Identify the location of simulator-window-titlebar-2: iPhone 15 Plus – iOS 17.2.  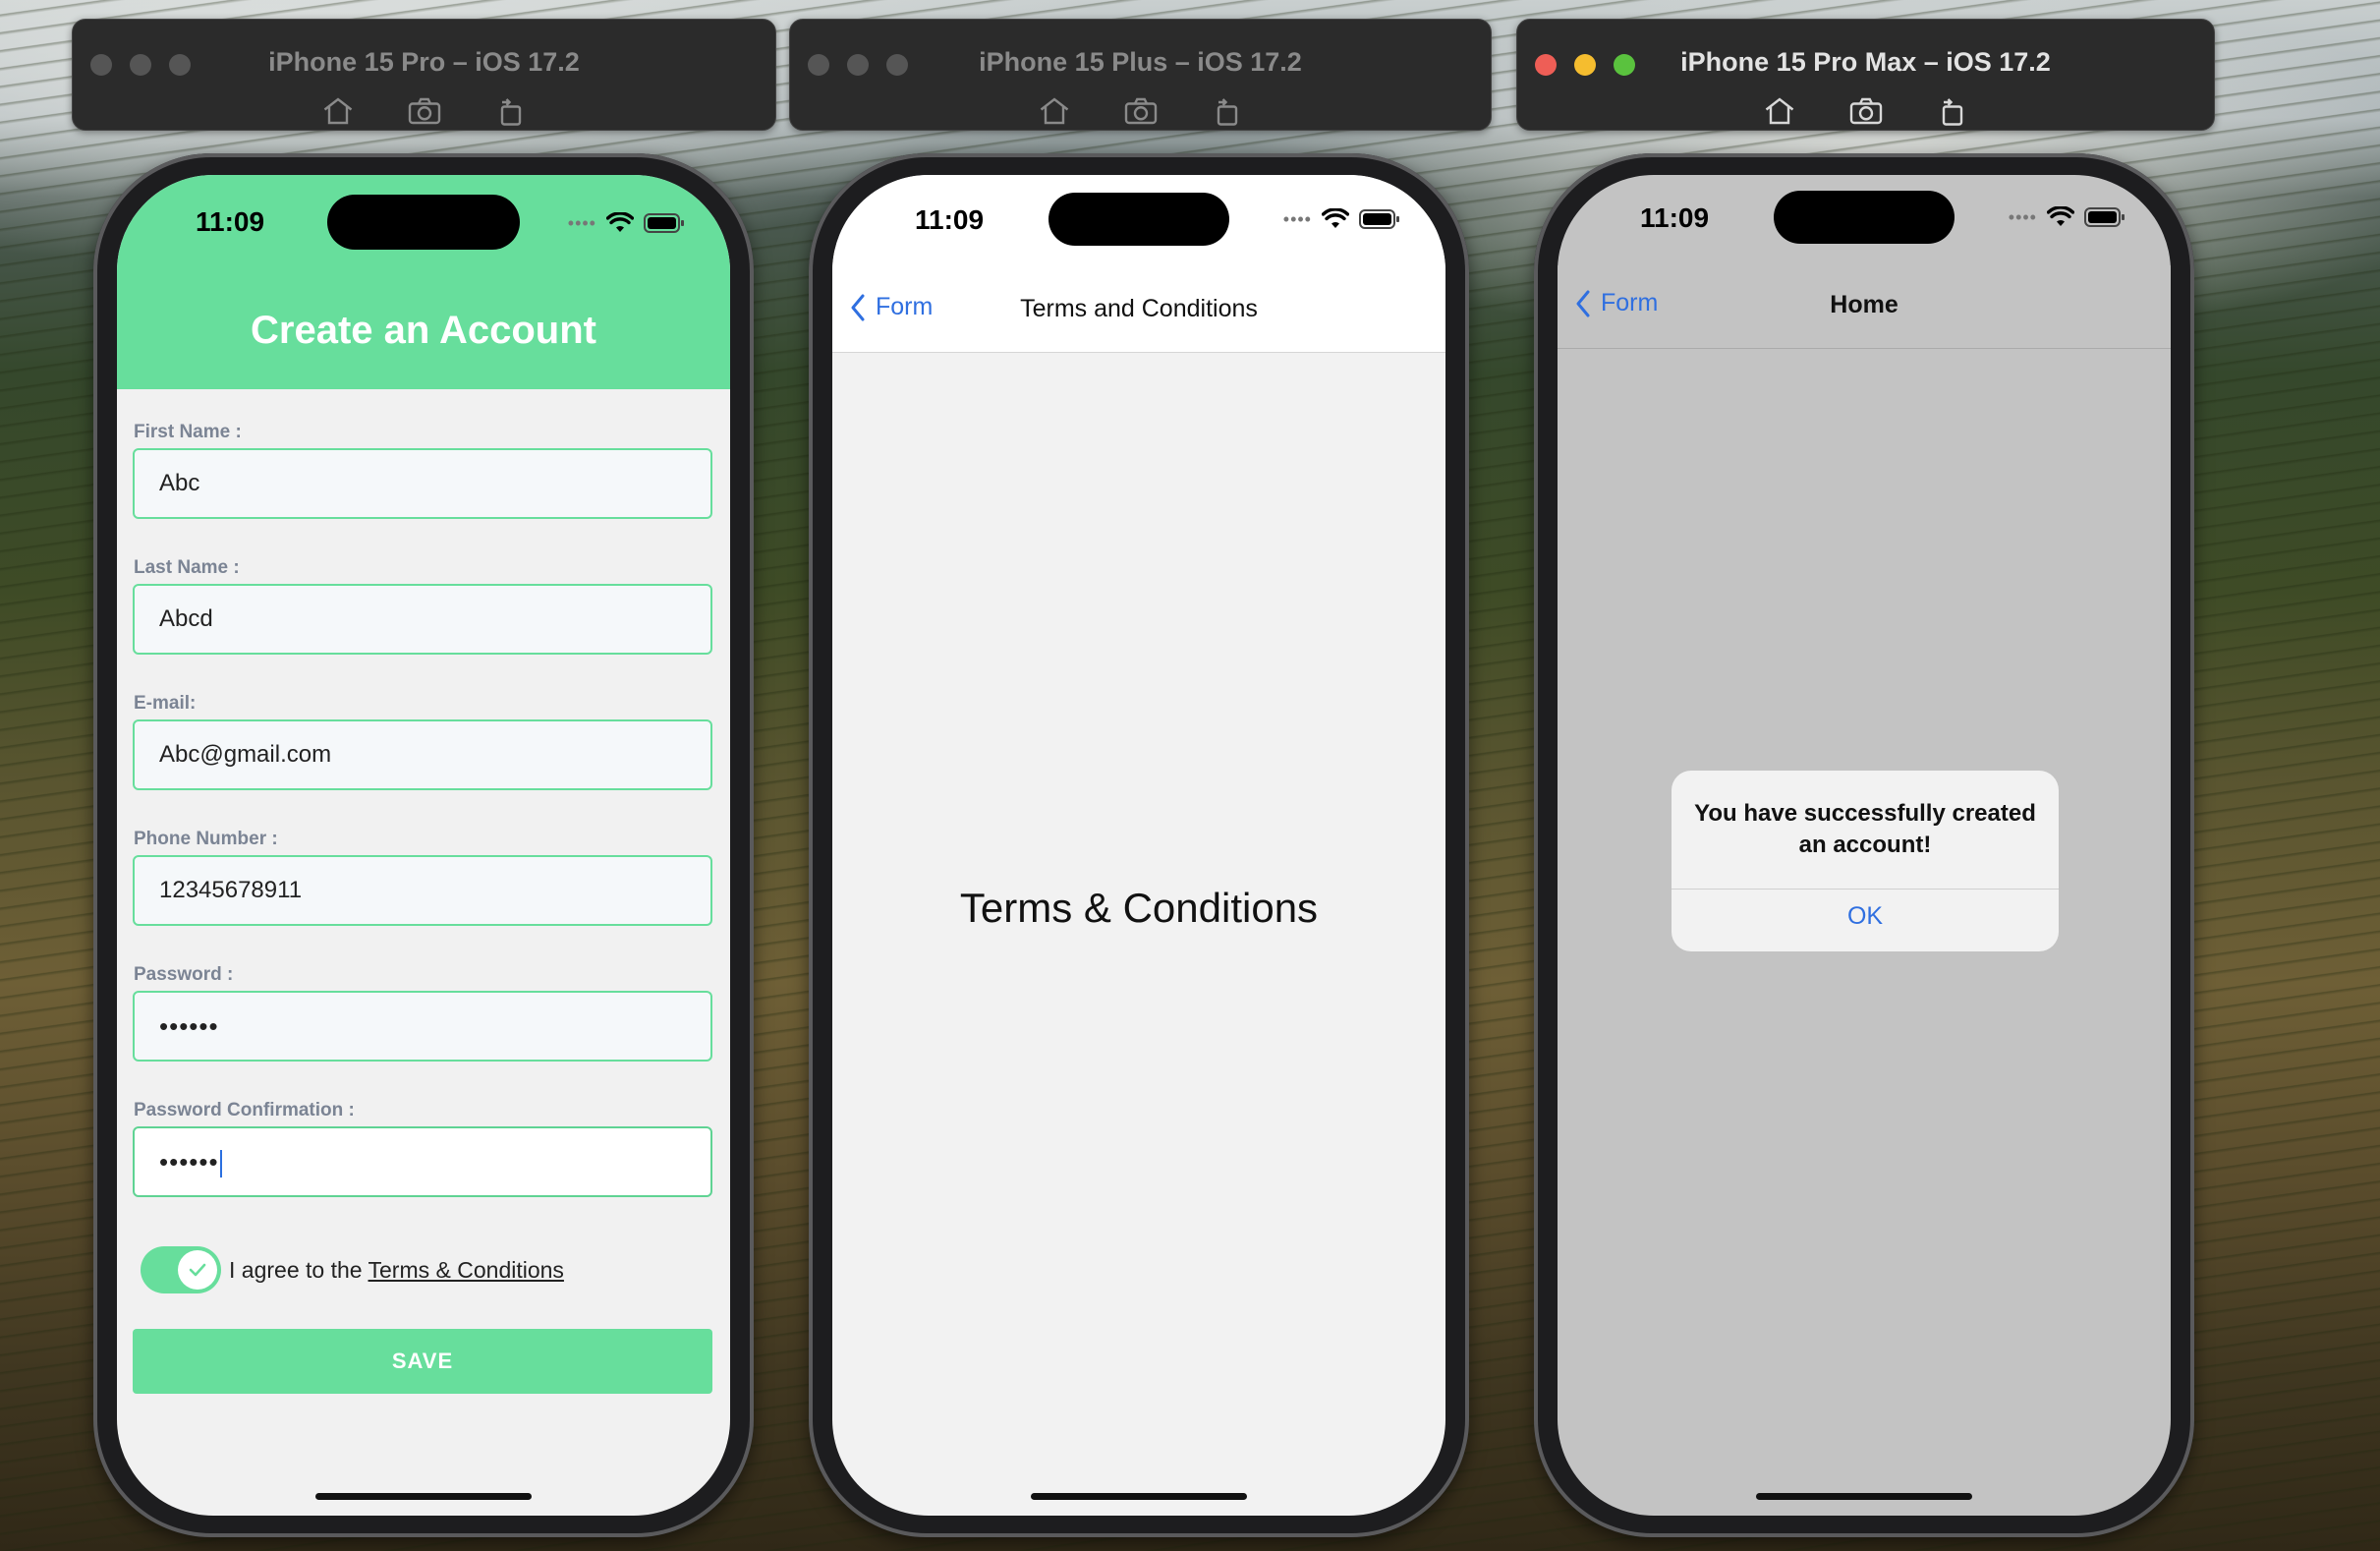
(1140, 75).